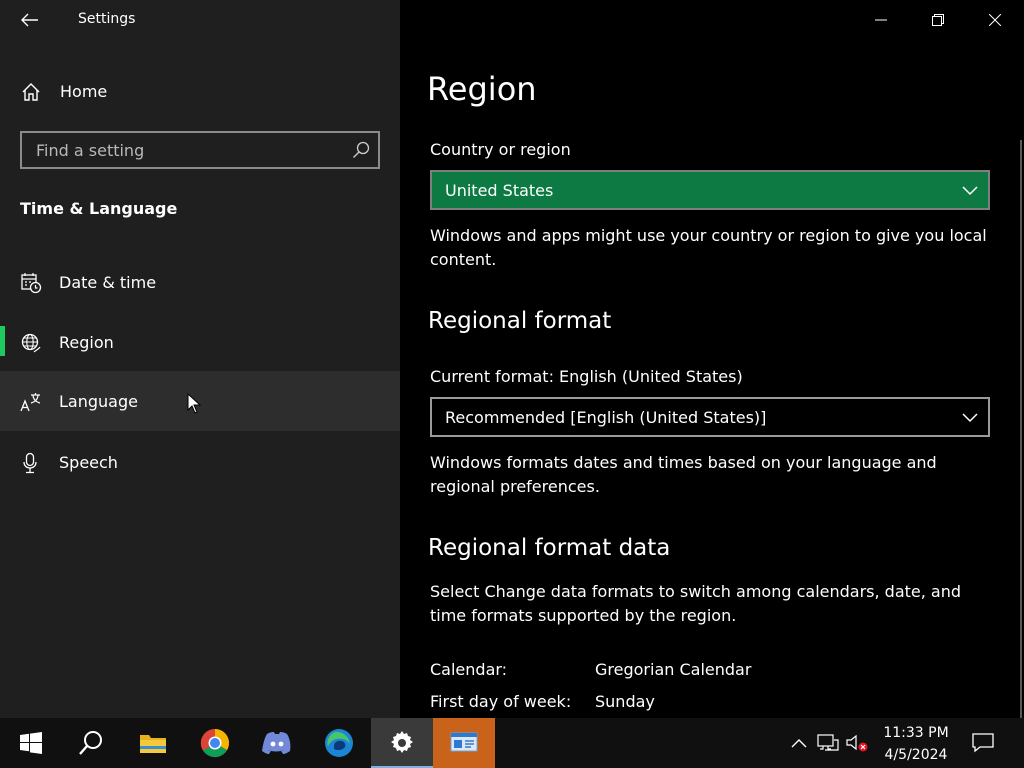 This screenshot has height=768, width=1024. Describe the element at coordinates (606, 417) in the screenshot. I see `regional-format-value: Recommended [English (United States)]` at that location.